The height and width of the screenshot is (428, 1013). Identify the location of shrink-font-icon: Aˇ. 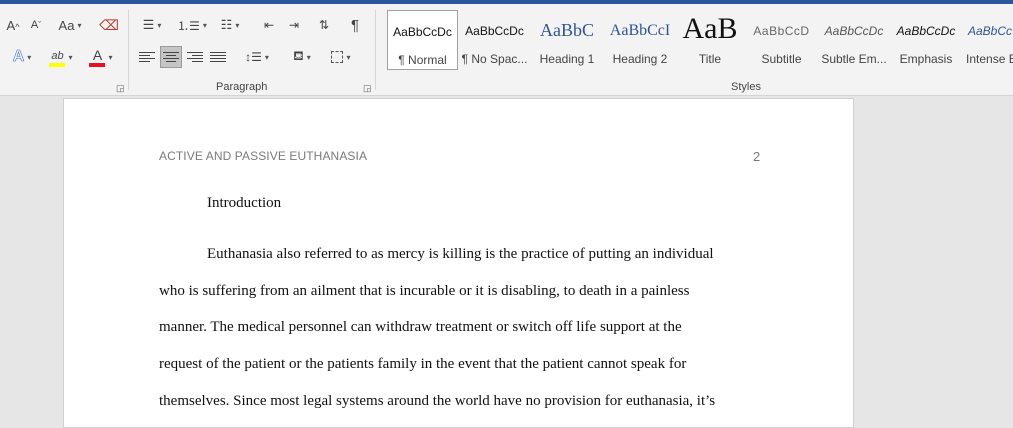
(36, 25).